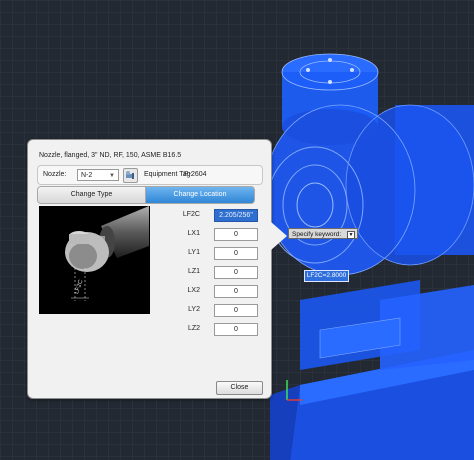 The height and width of the screenshot is (460, 474). Describe the element at coordinates (236, 329) in the screenshot. I see `field-lz2-input: 0` at that location.